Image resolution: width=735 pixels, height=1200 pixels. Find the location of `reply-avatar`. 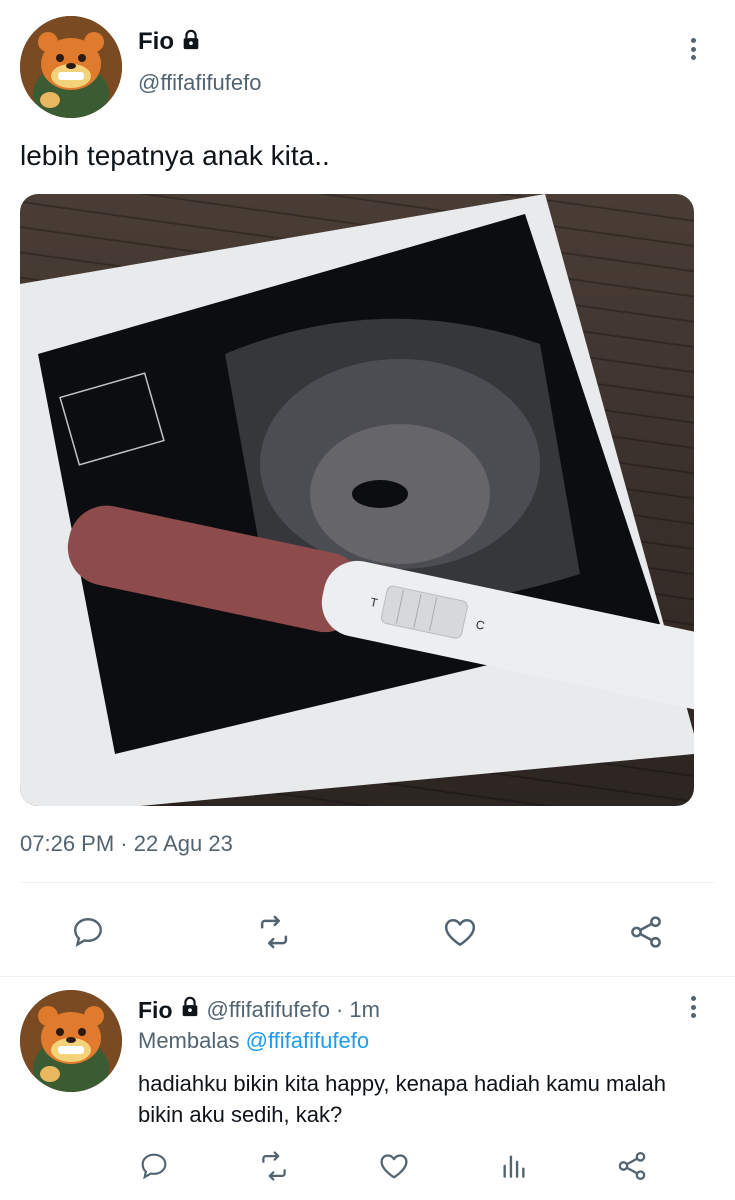

reply-avatar is located at coordinates (71, 1041).